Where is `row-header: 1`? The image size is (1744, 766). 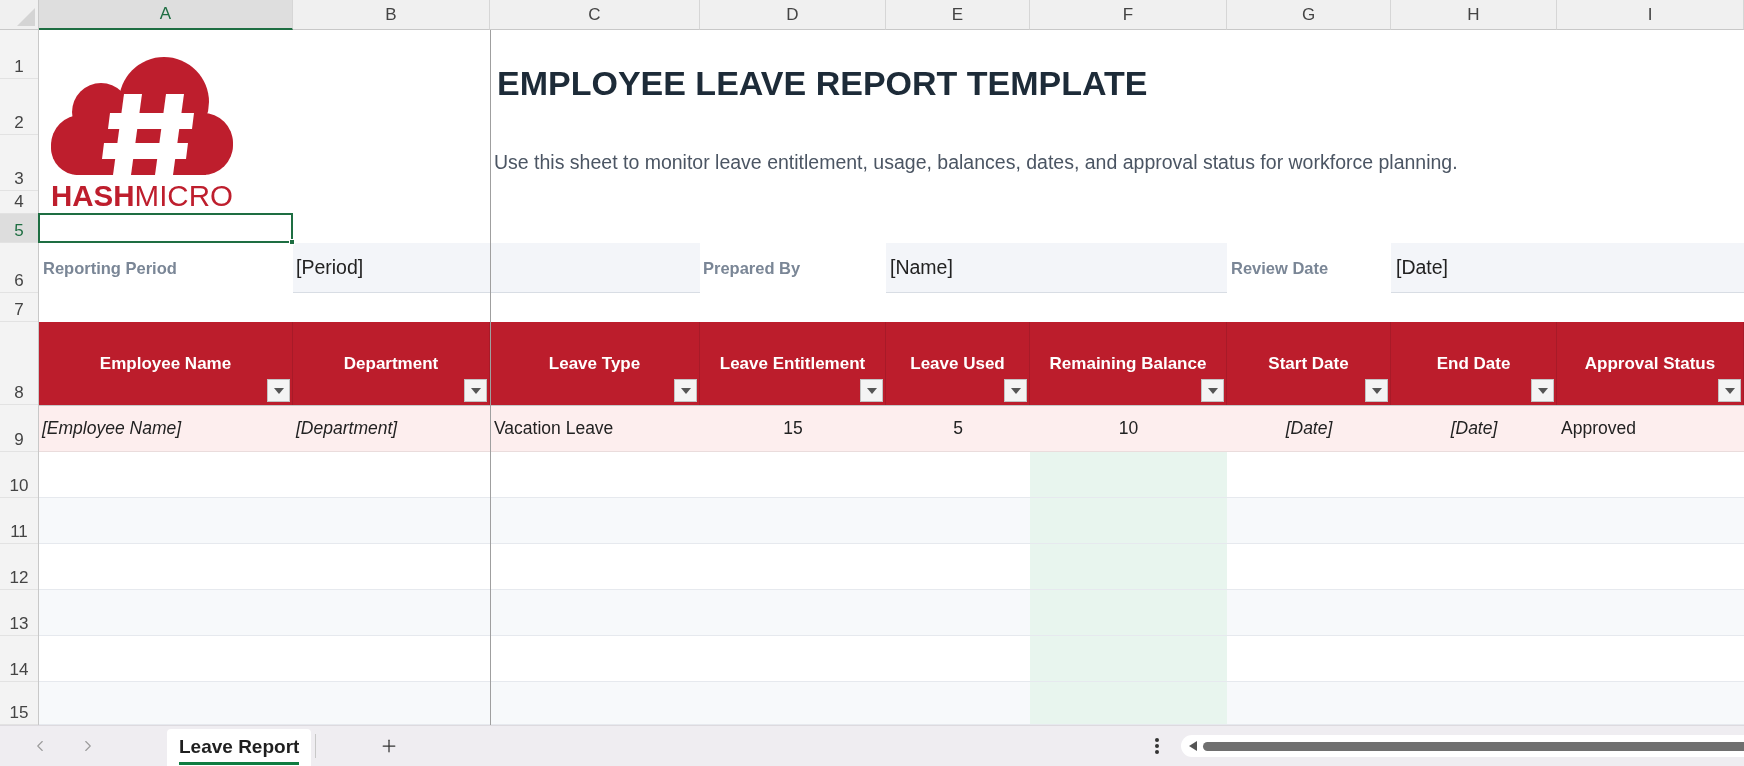 row-header: 1 is located at coordinates (19, 54).